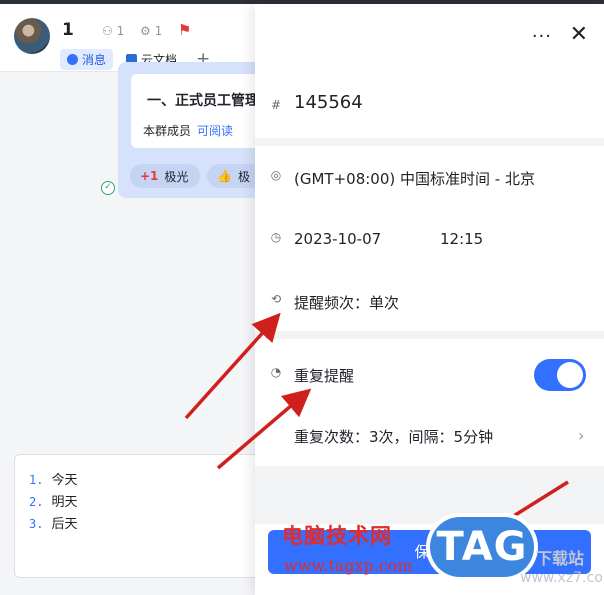 This screenshot has height=595, width=604. I want to click on frequency-value: 提醒频次：单次, so click(347, 303).